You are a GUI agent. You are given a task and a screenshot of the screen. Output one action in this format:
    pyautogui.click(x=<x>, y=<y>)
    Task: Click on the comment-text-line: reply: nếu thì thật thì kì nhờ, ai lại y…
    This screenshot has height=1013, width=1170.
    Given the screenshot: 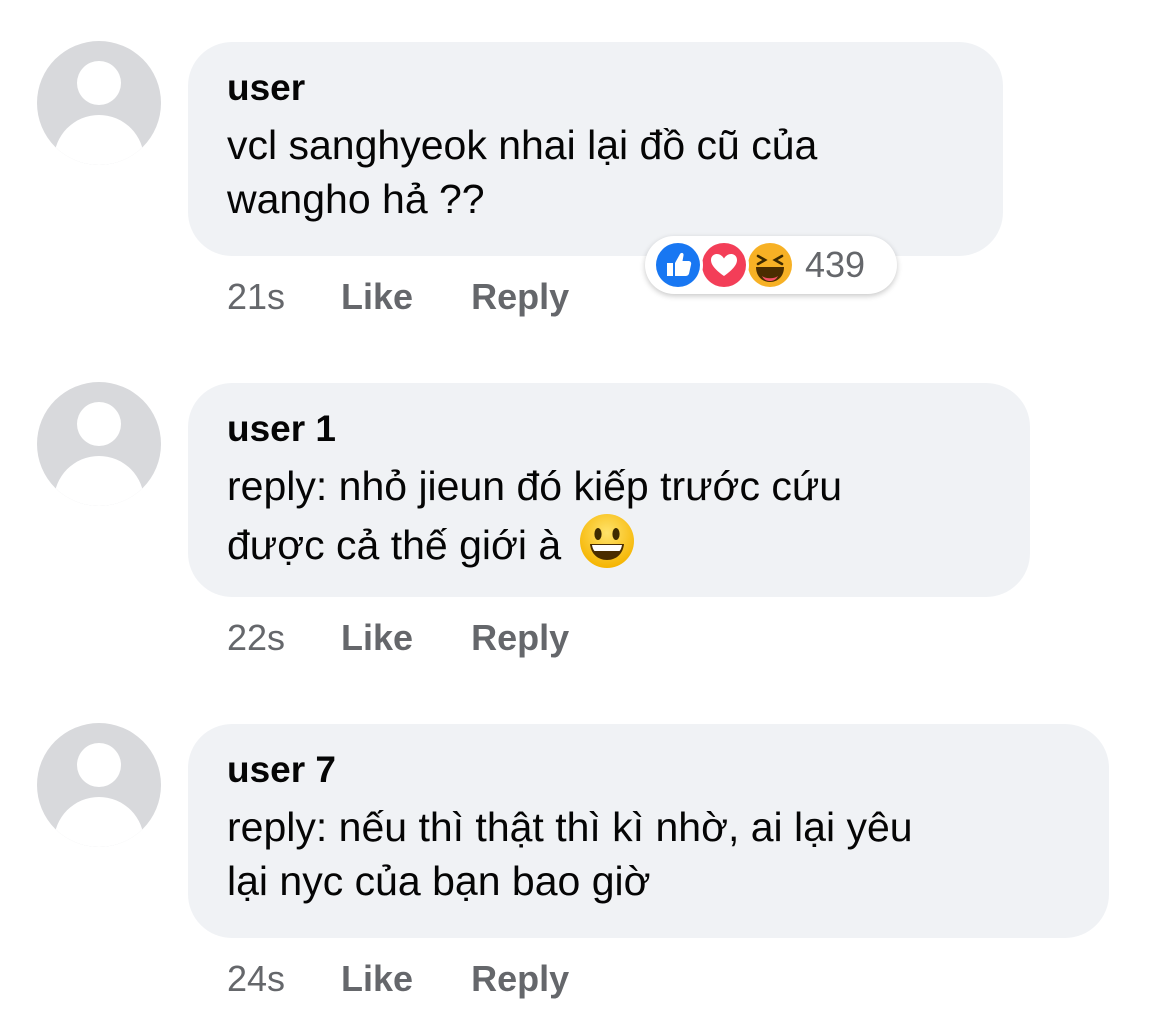 What is the action you would take?
    pyautogui.click(x=570, y=827)
    